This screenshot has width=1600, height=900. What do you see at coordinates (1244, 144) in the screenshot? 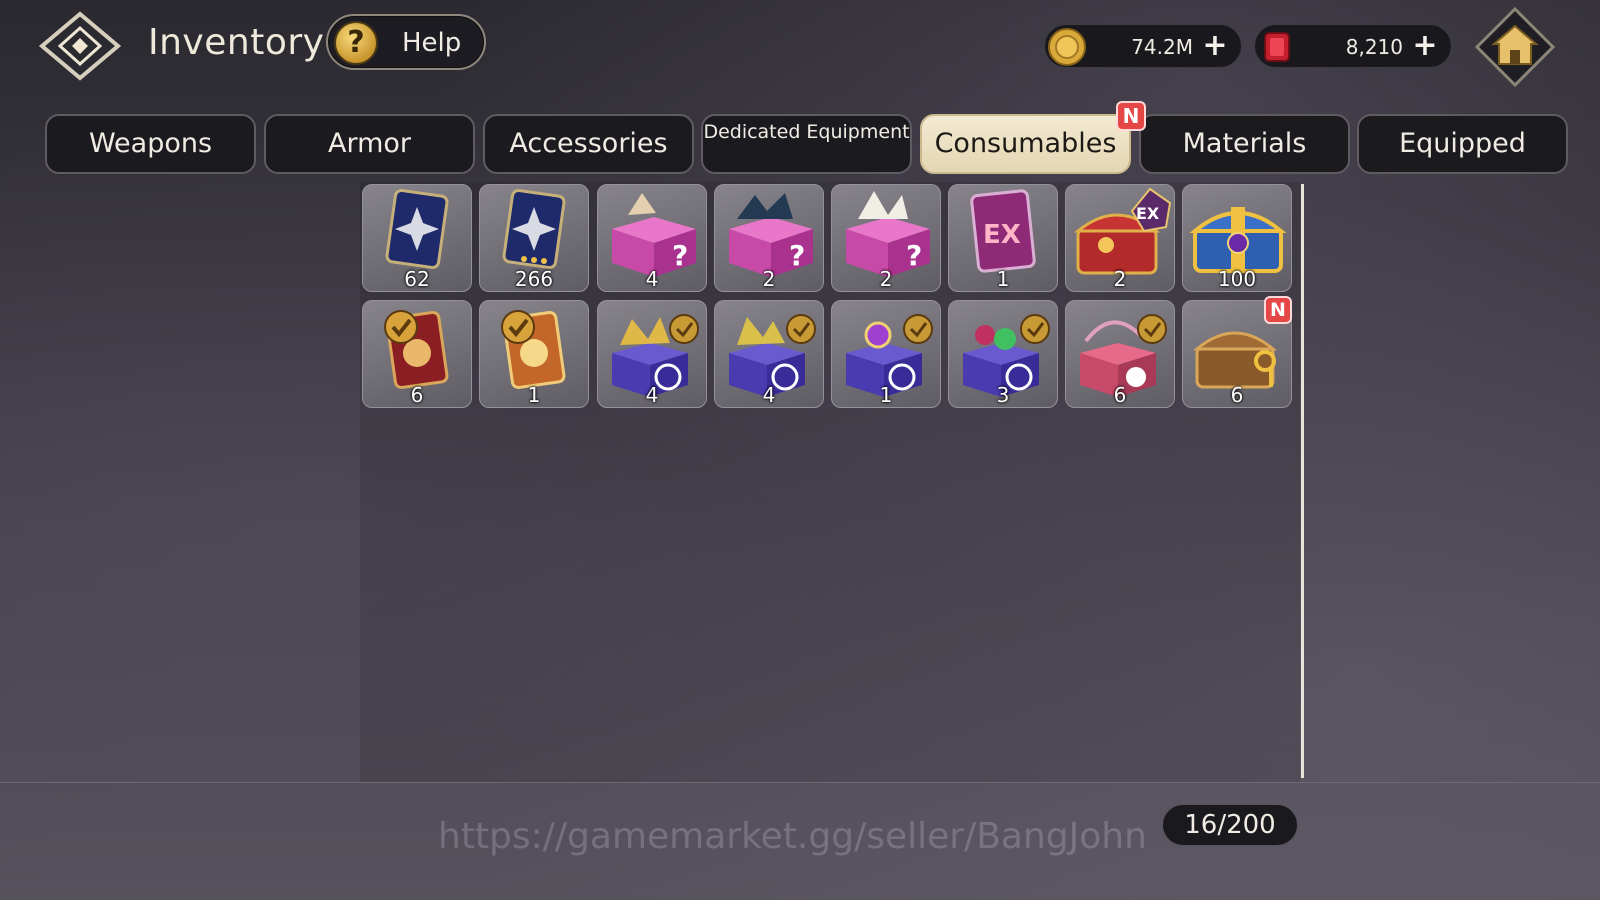
I see `tab-materials: Materials` at bounding box center [1244, 144].